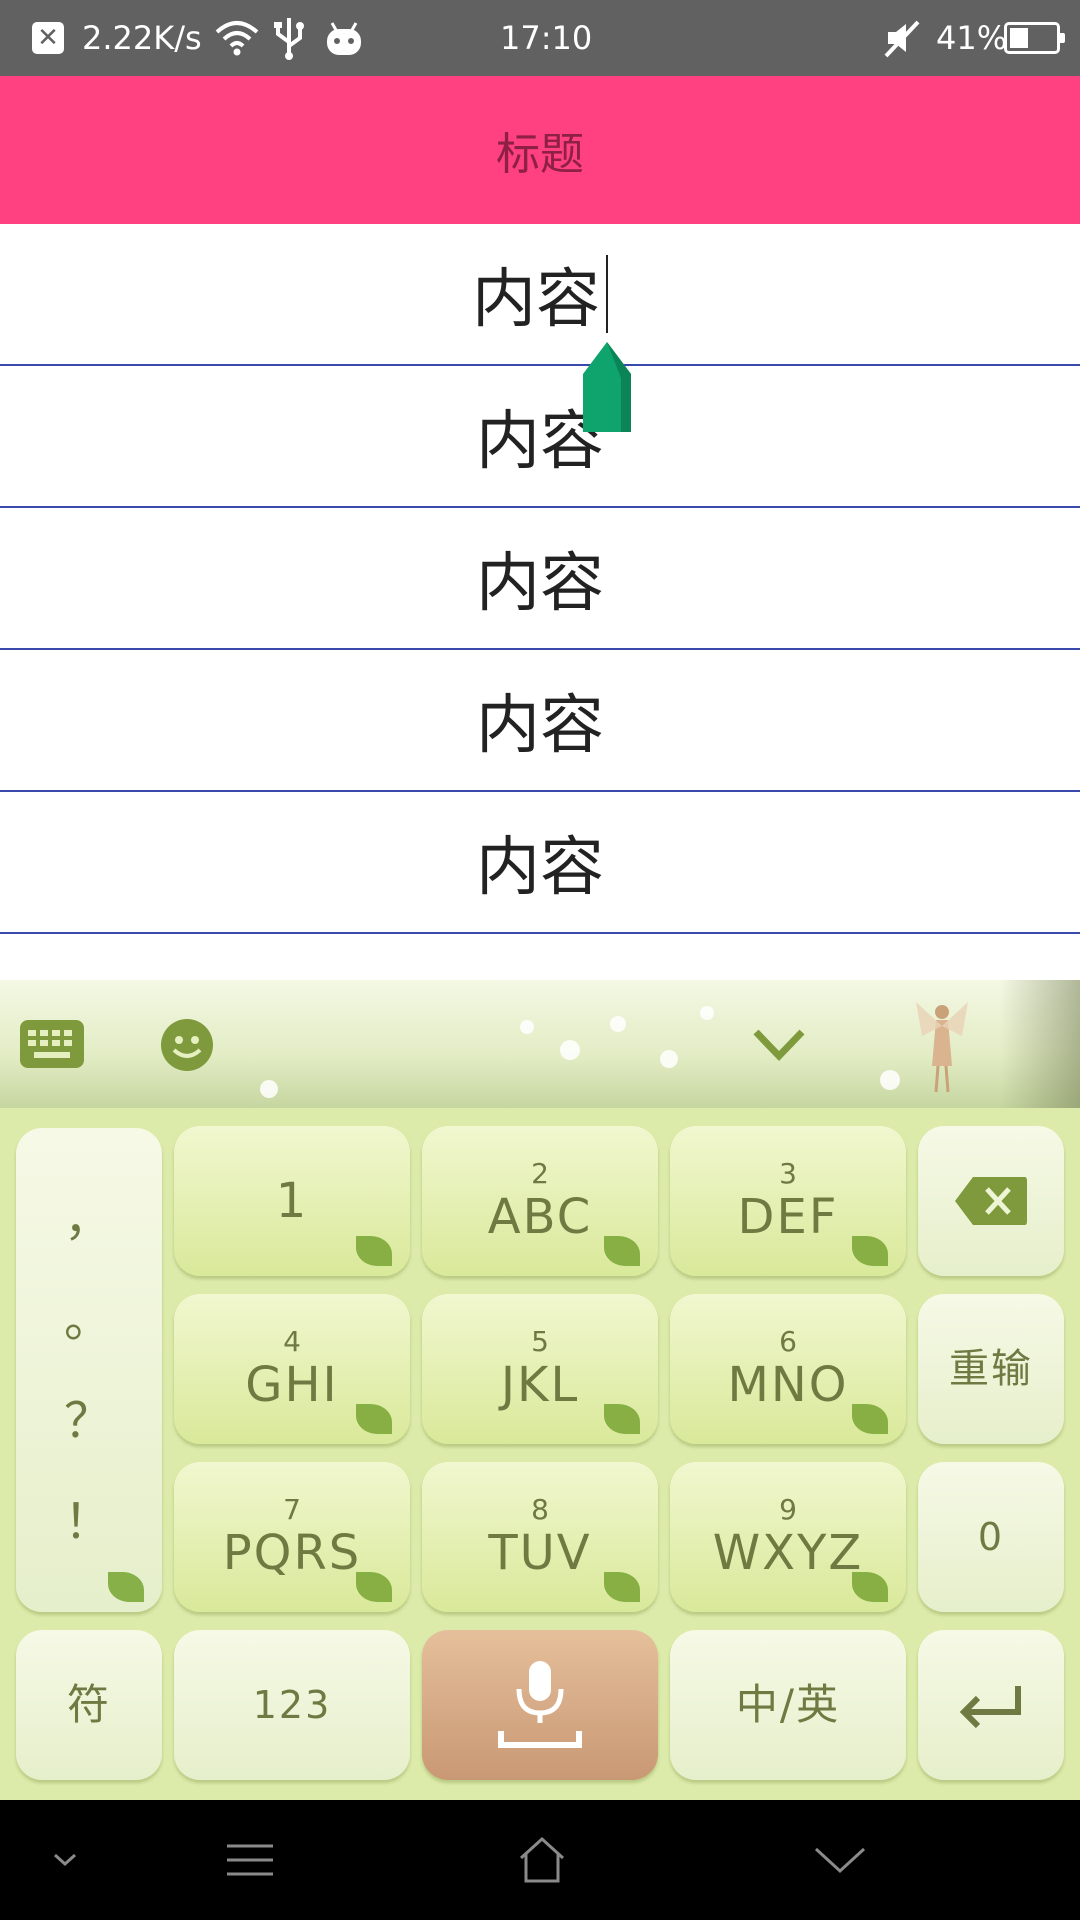 The width and height of the screenshot is (1080, 1920). I want to click on network-speed: 2.22K/s, so click(142, 38).